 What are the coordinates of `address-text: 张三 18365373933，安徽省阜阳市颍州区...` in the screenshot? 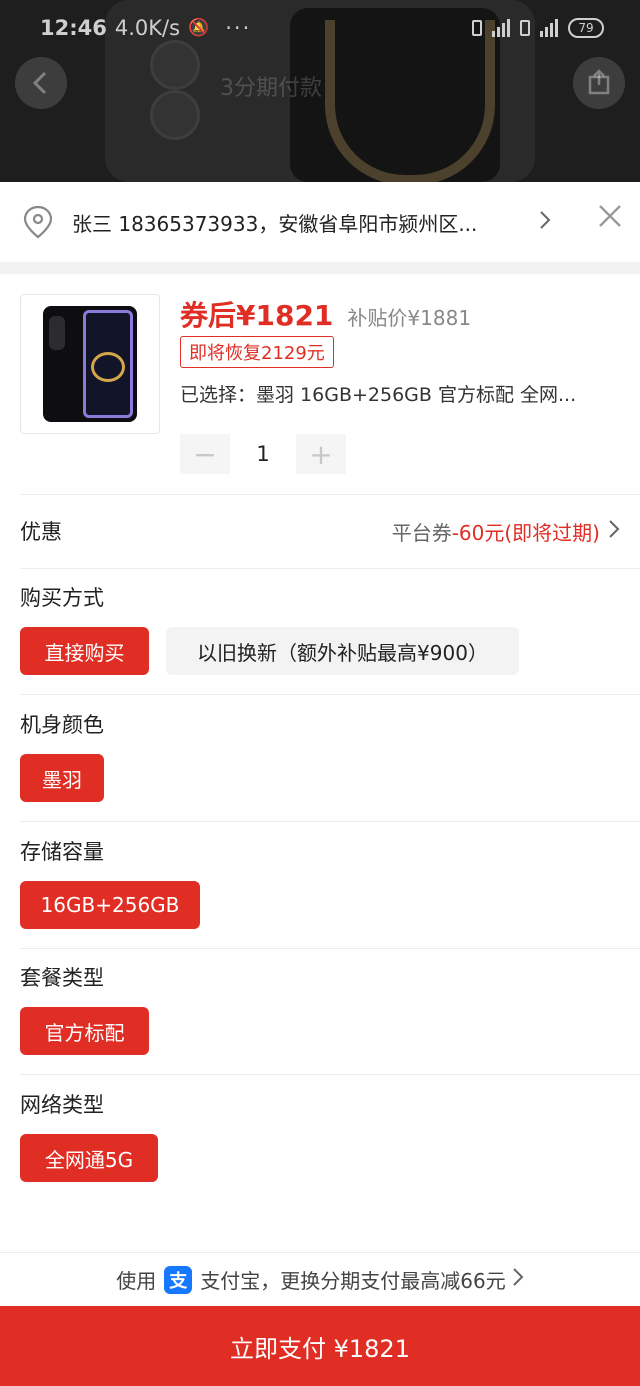 It's located at (275, 223).